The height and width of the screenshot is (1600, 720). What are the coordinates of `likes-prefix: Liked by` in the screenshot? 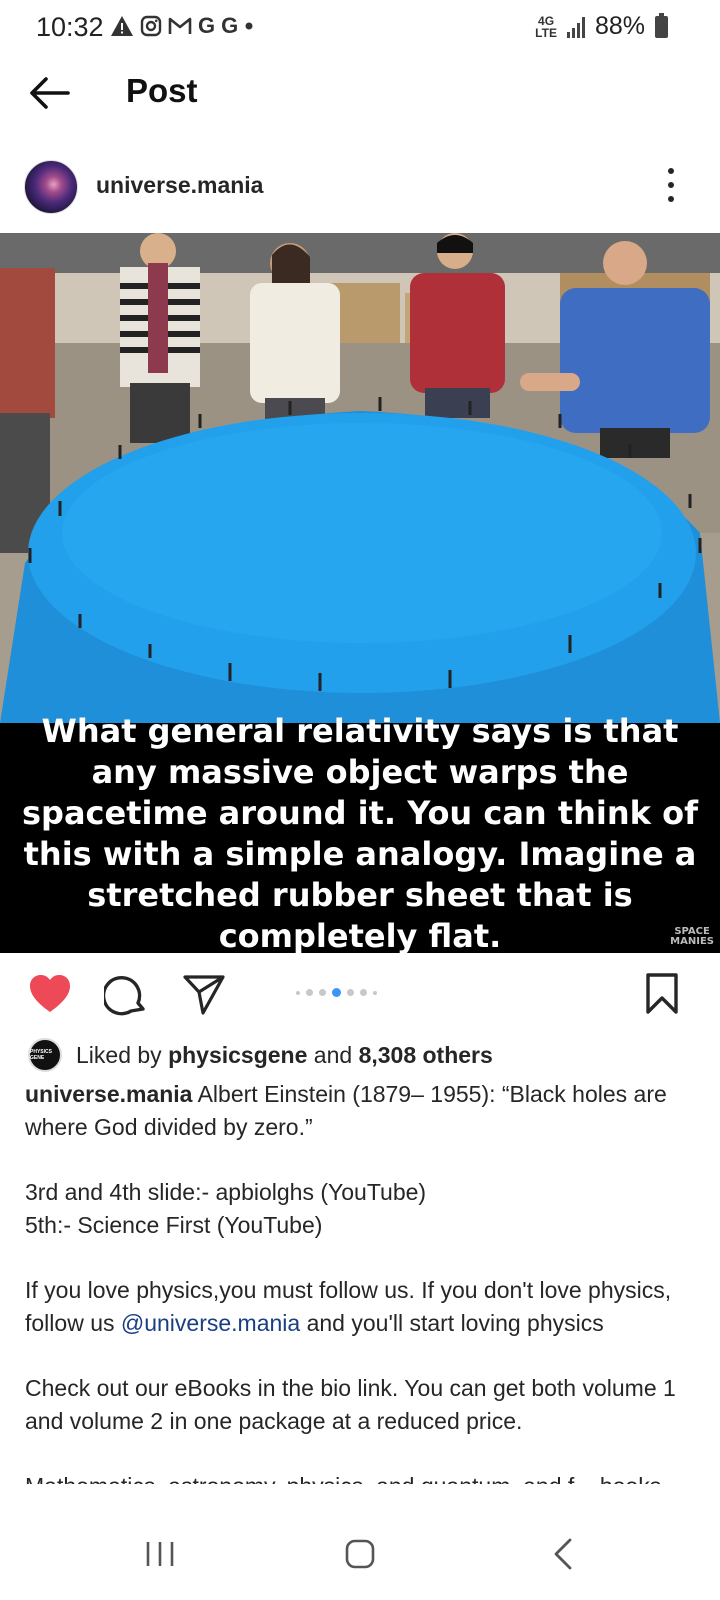 It's located at (122, 1055).